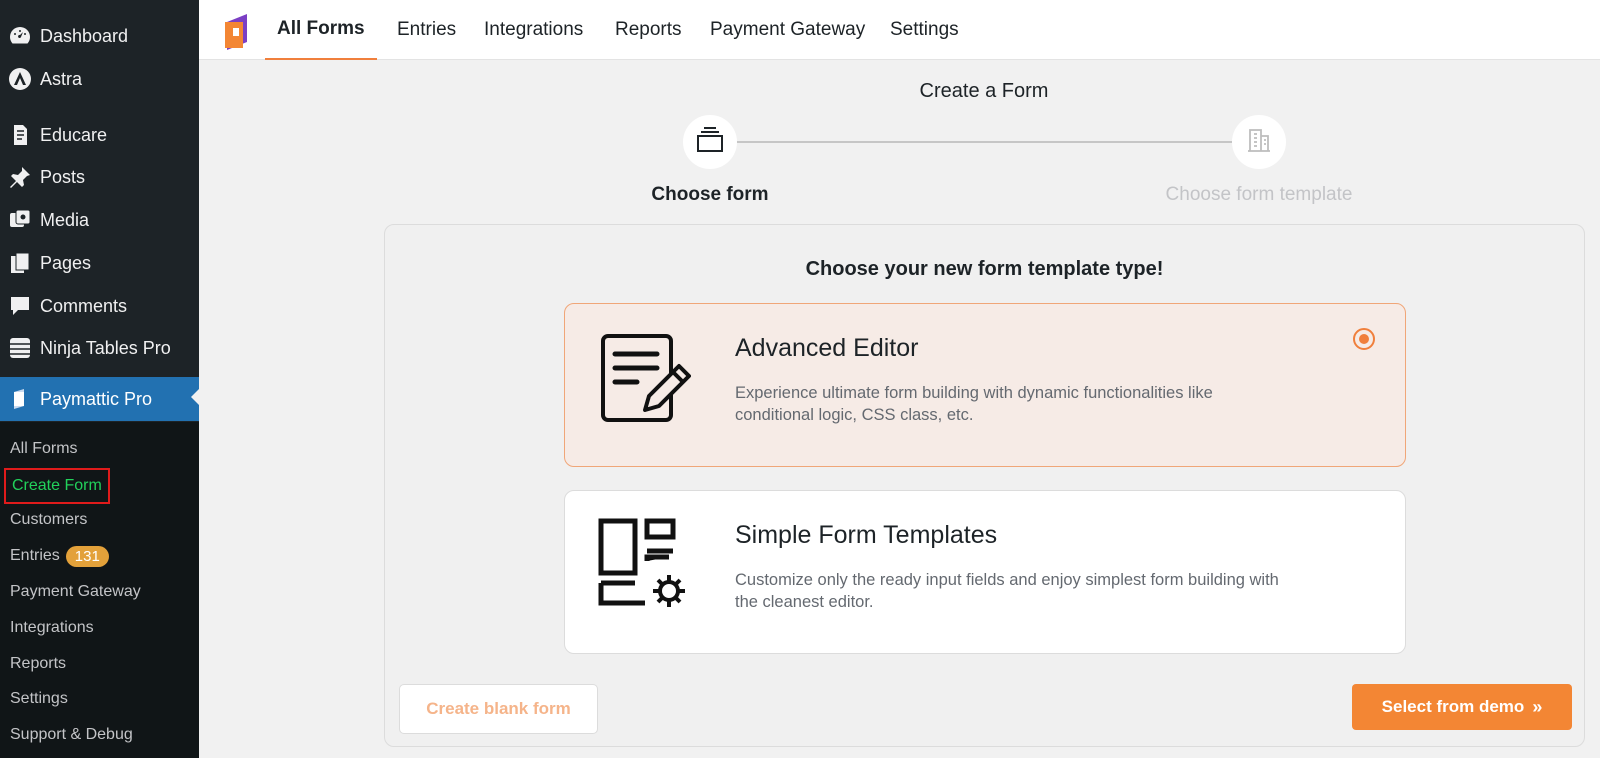 The image size is (1600, 758). I want to click on step-label-choose-template: Choose form template, so click(1259, 194).